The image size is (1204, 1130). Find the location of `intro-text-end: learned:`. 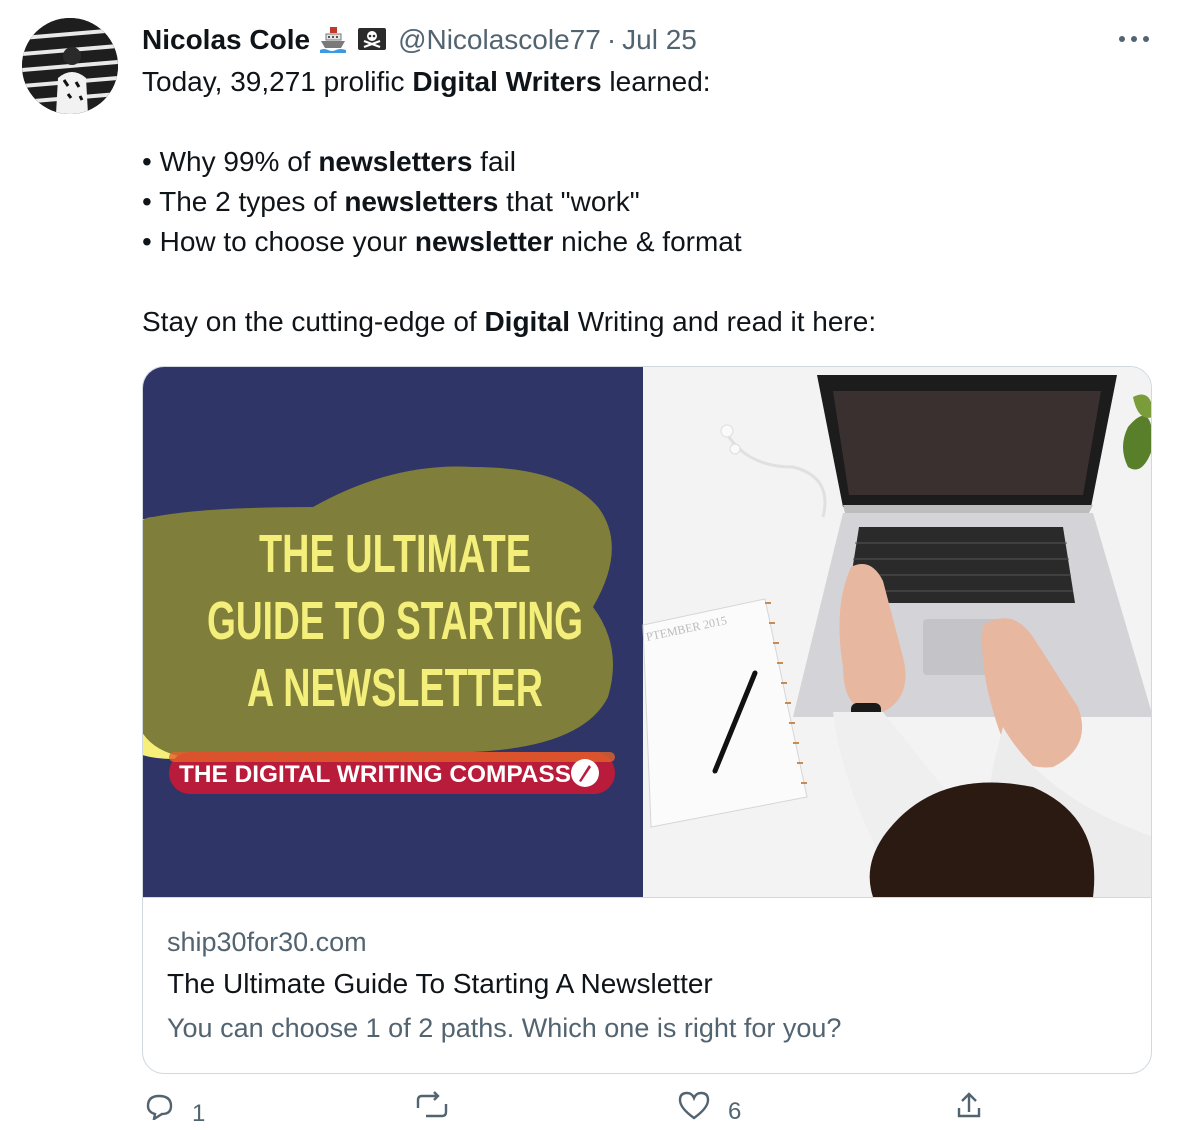

intro-text-end: learned: is located at coordinates (656, 81).